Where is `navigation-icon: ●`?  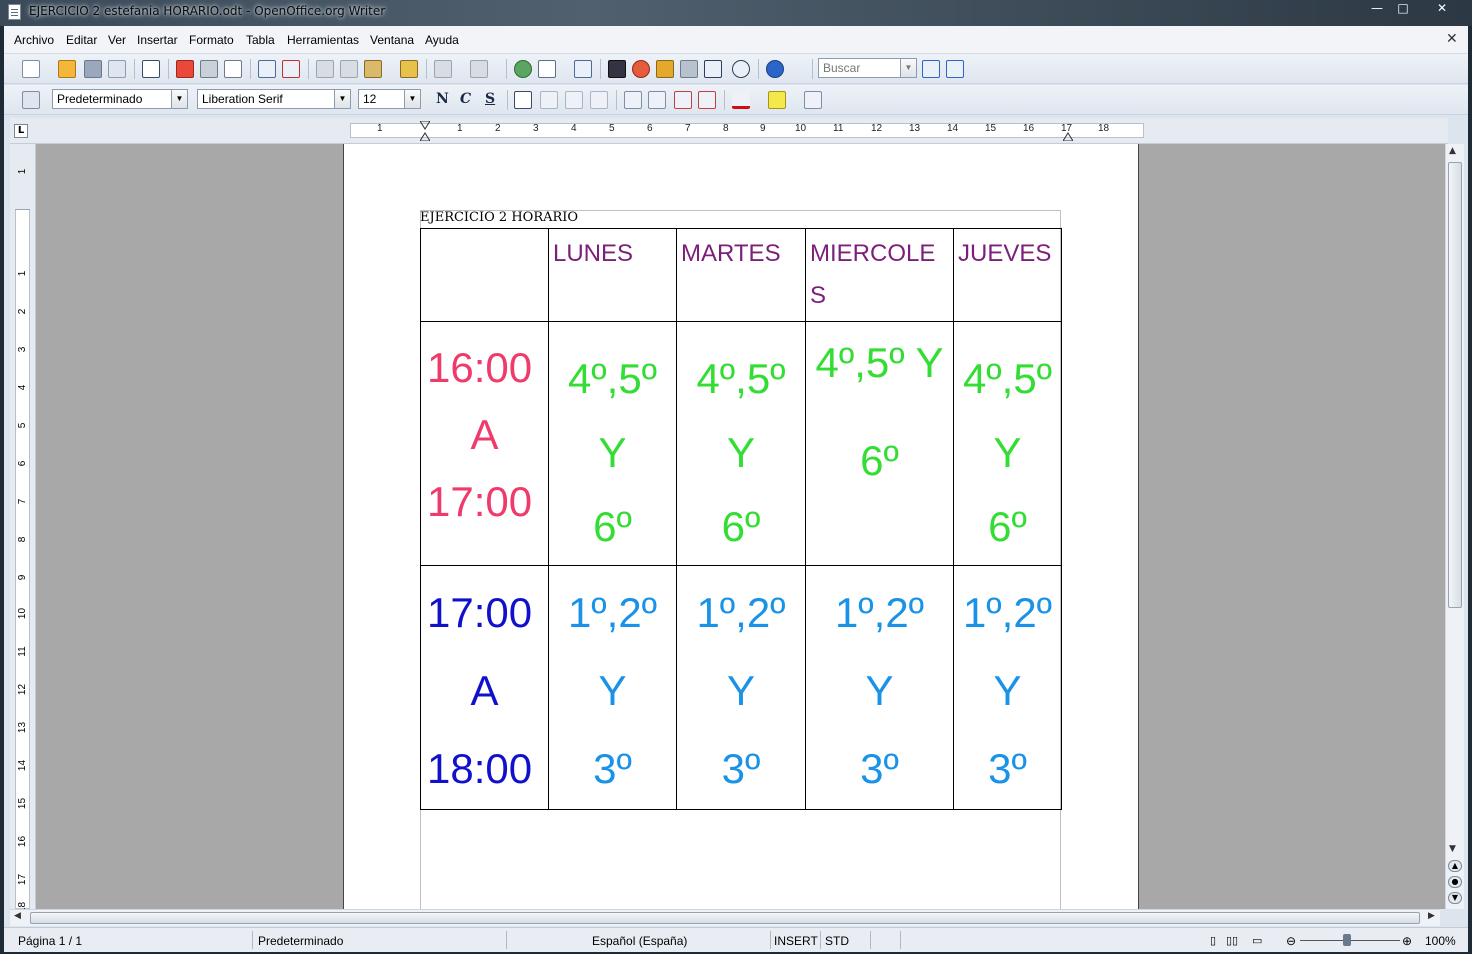 navigation-icon: ● is located at coordinates (1455, 882).